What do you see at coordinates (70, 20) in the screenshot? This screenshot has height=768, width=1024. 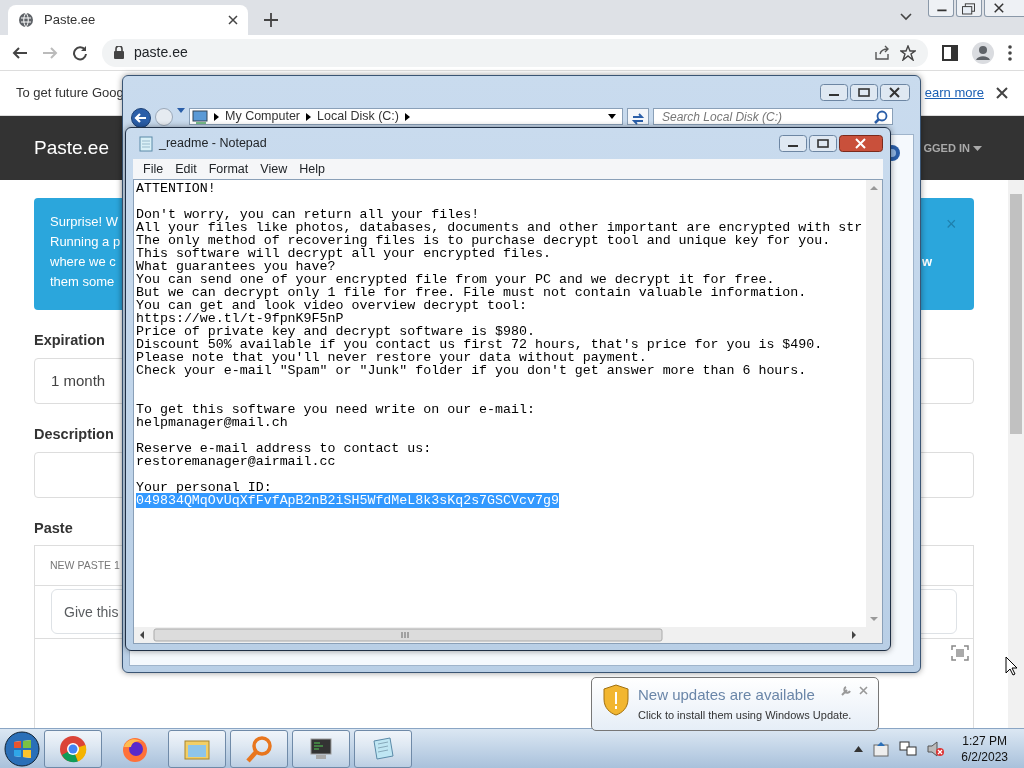 I see `tab-title: Paste.ee` at bounding box center [70, 20].